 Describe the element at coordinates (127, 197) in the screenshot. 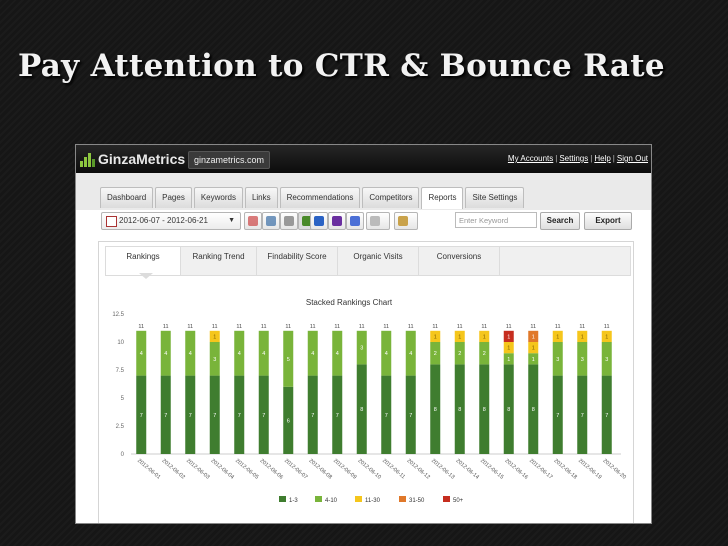

I see `tab-dashboard: Dashboard` at that location.